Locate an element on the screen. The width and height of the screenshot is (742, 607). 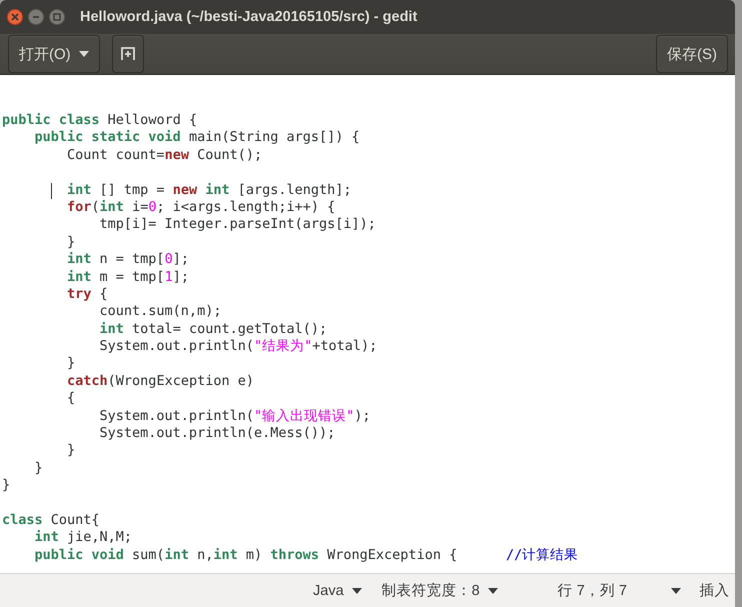
position-dropdown is located at coordinates (675, 591).